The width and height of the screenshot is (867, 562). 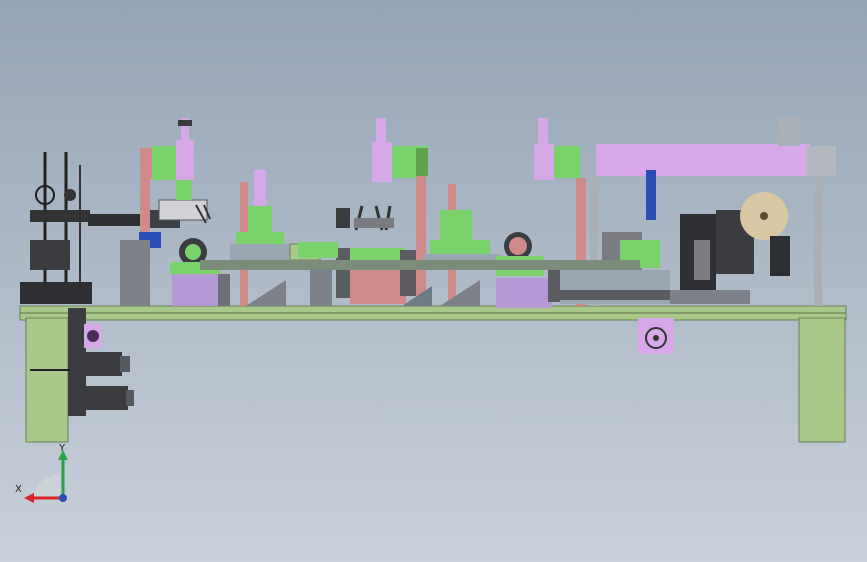 I want to click on z-axis-dot, so click(x=63, y=498).